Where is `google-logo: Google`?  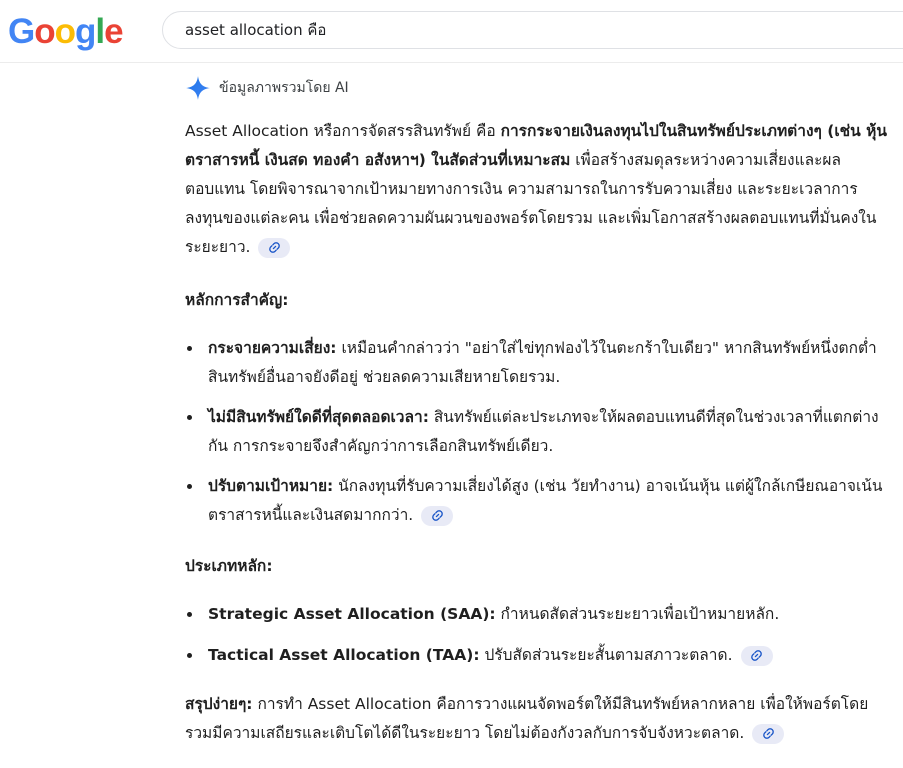 google-logo: Google is located at coordinates (66, 32).